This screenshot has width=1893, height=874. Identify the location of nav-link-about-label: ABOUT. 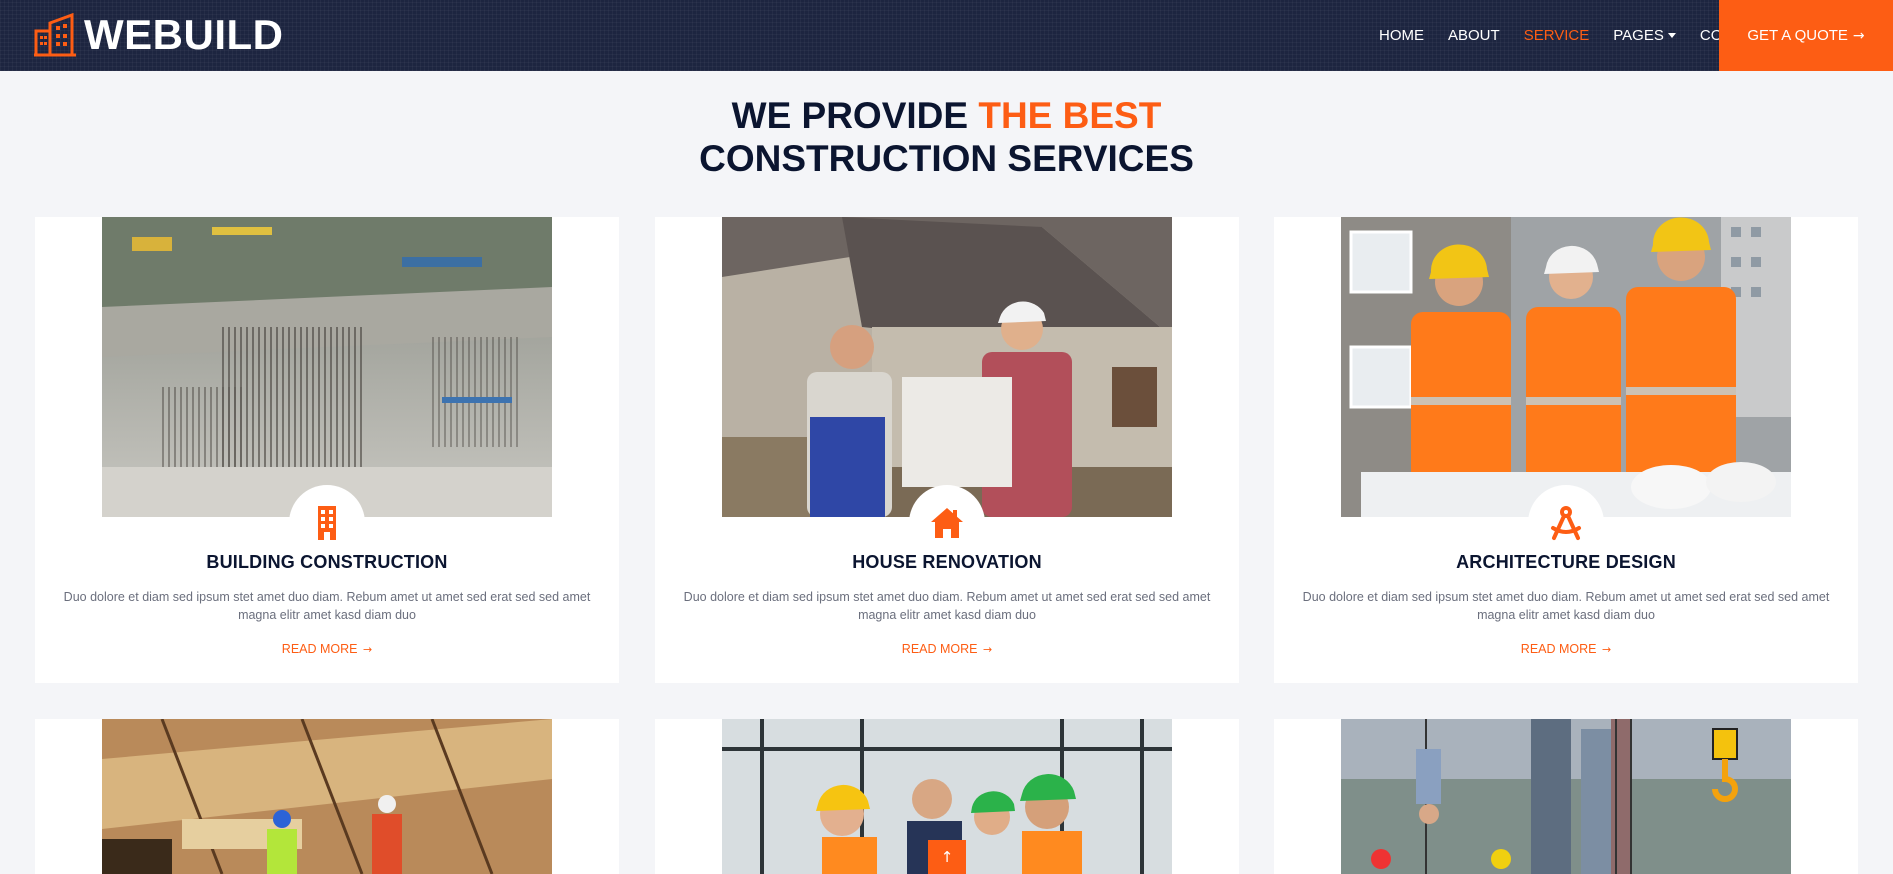
(1474, 35).